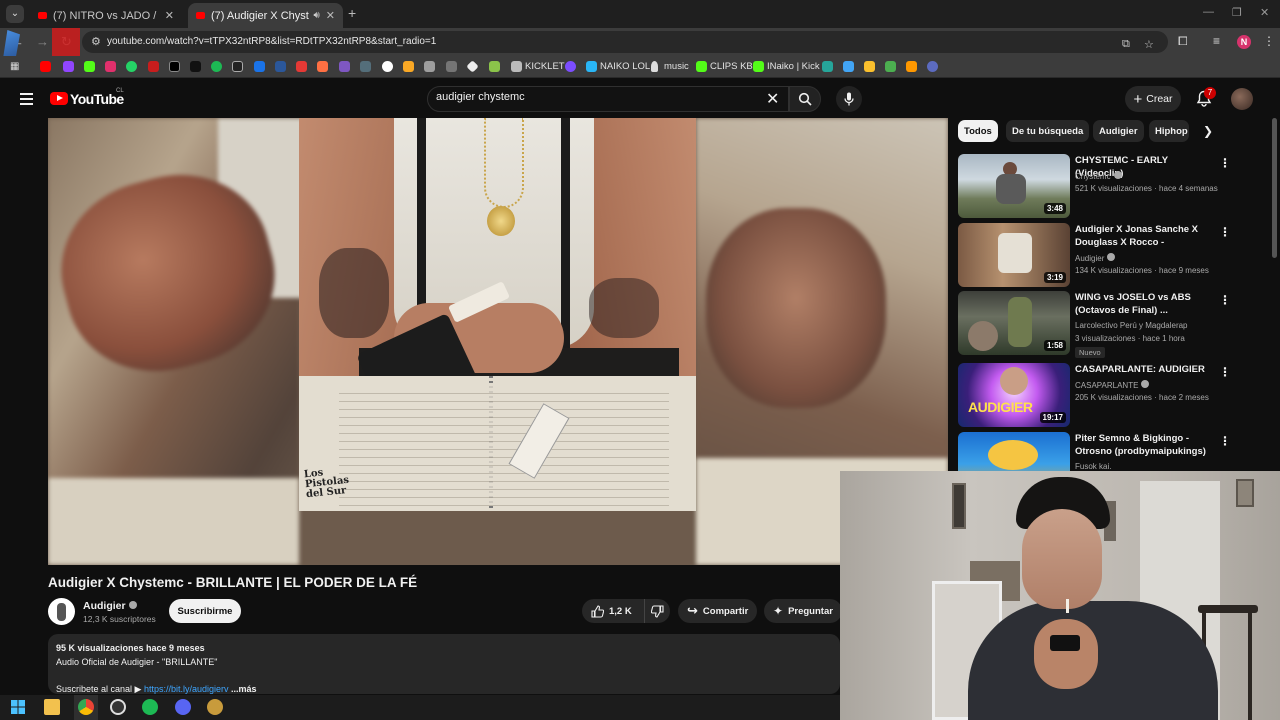  Describe the element at coordinates (1131, 325) in the screenshot. I see `recommended-channel: Larcolectivo Perú y Magdalerap` at that location.